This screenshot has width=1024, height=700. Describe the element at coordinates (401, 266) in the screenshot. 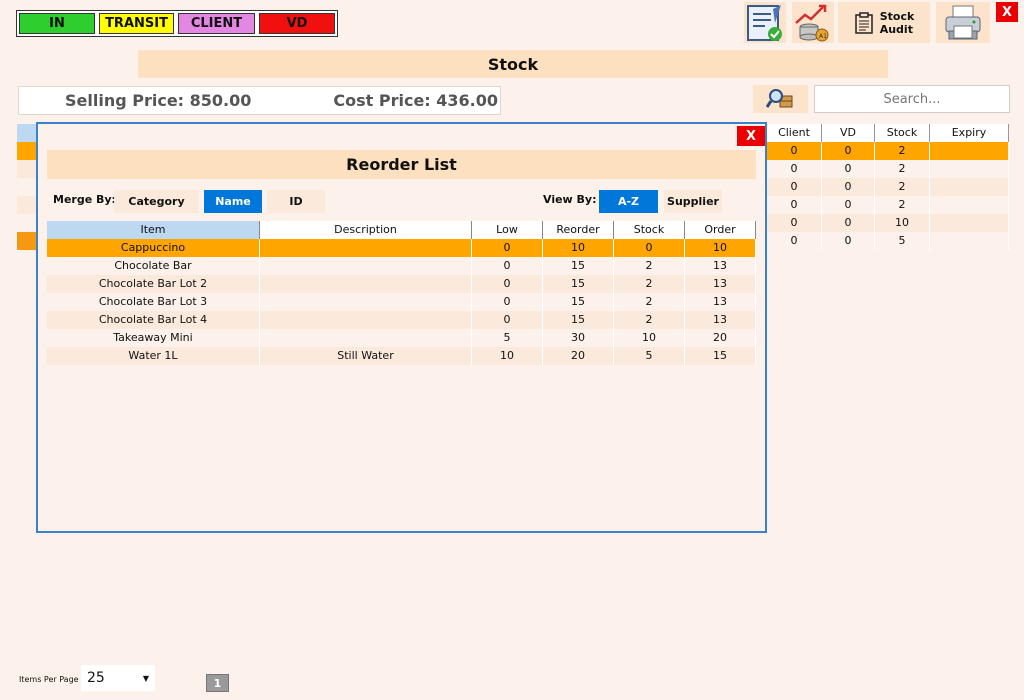

I see `table-row: Chocolate Bar 0 15 2 13` at that location.